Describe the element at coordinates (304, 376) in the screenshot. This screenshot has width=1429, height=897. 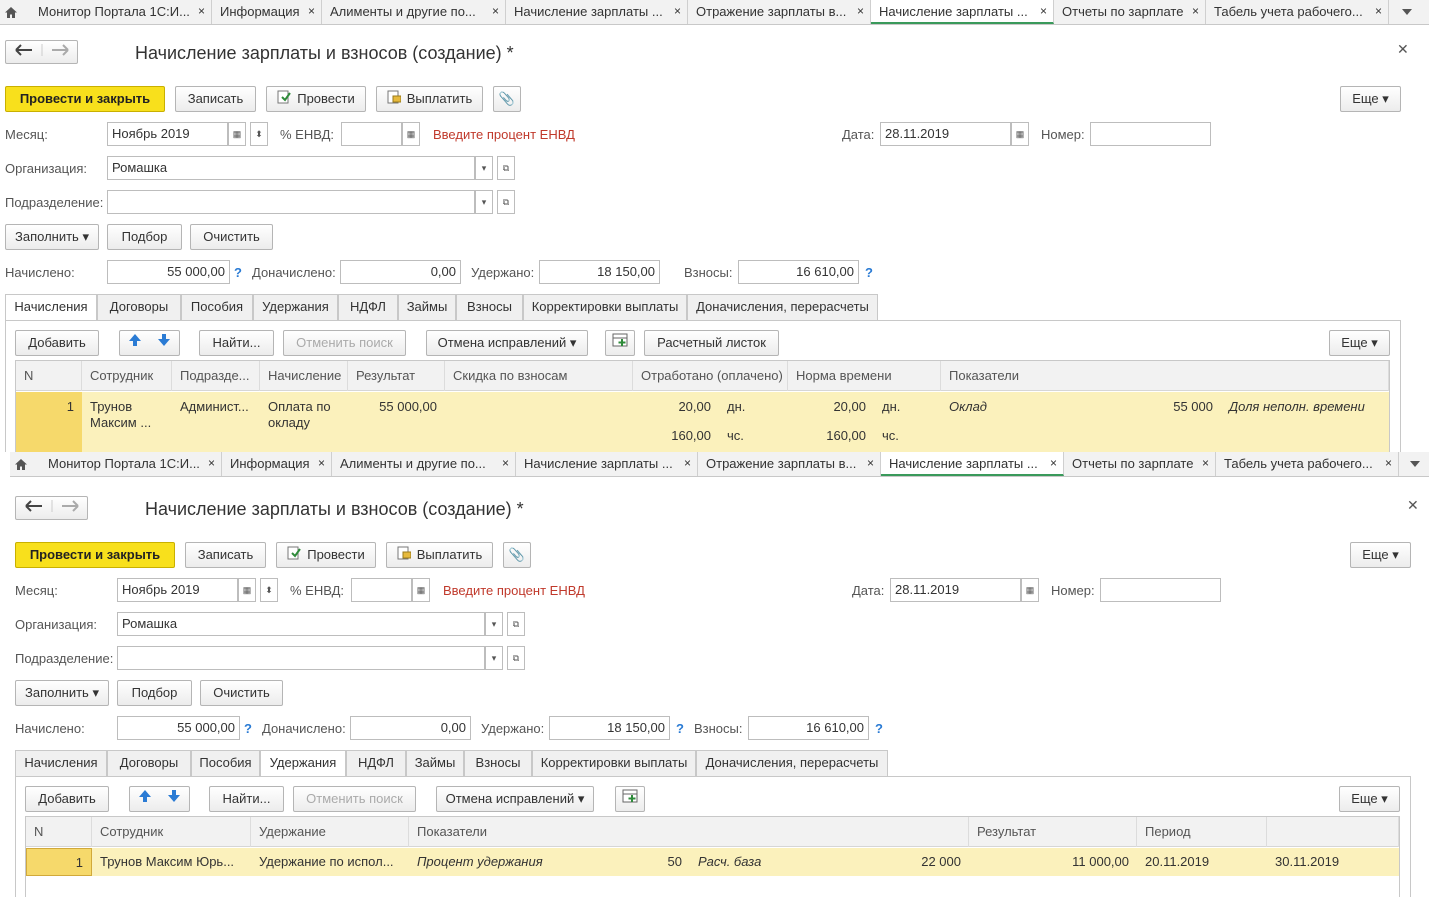
I see `column-header: Начисление` at that location.